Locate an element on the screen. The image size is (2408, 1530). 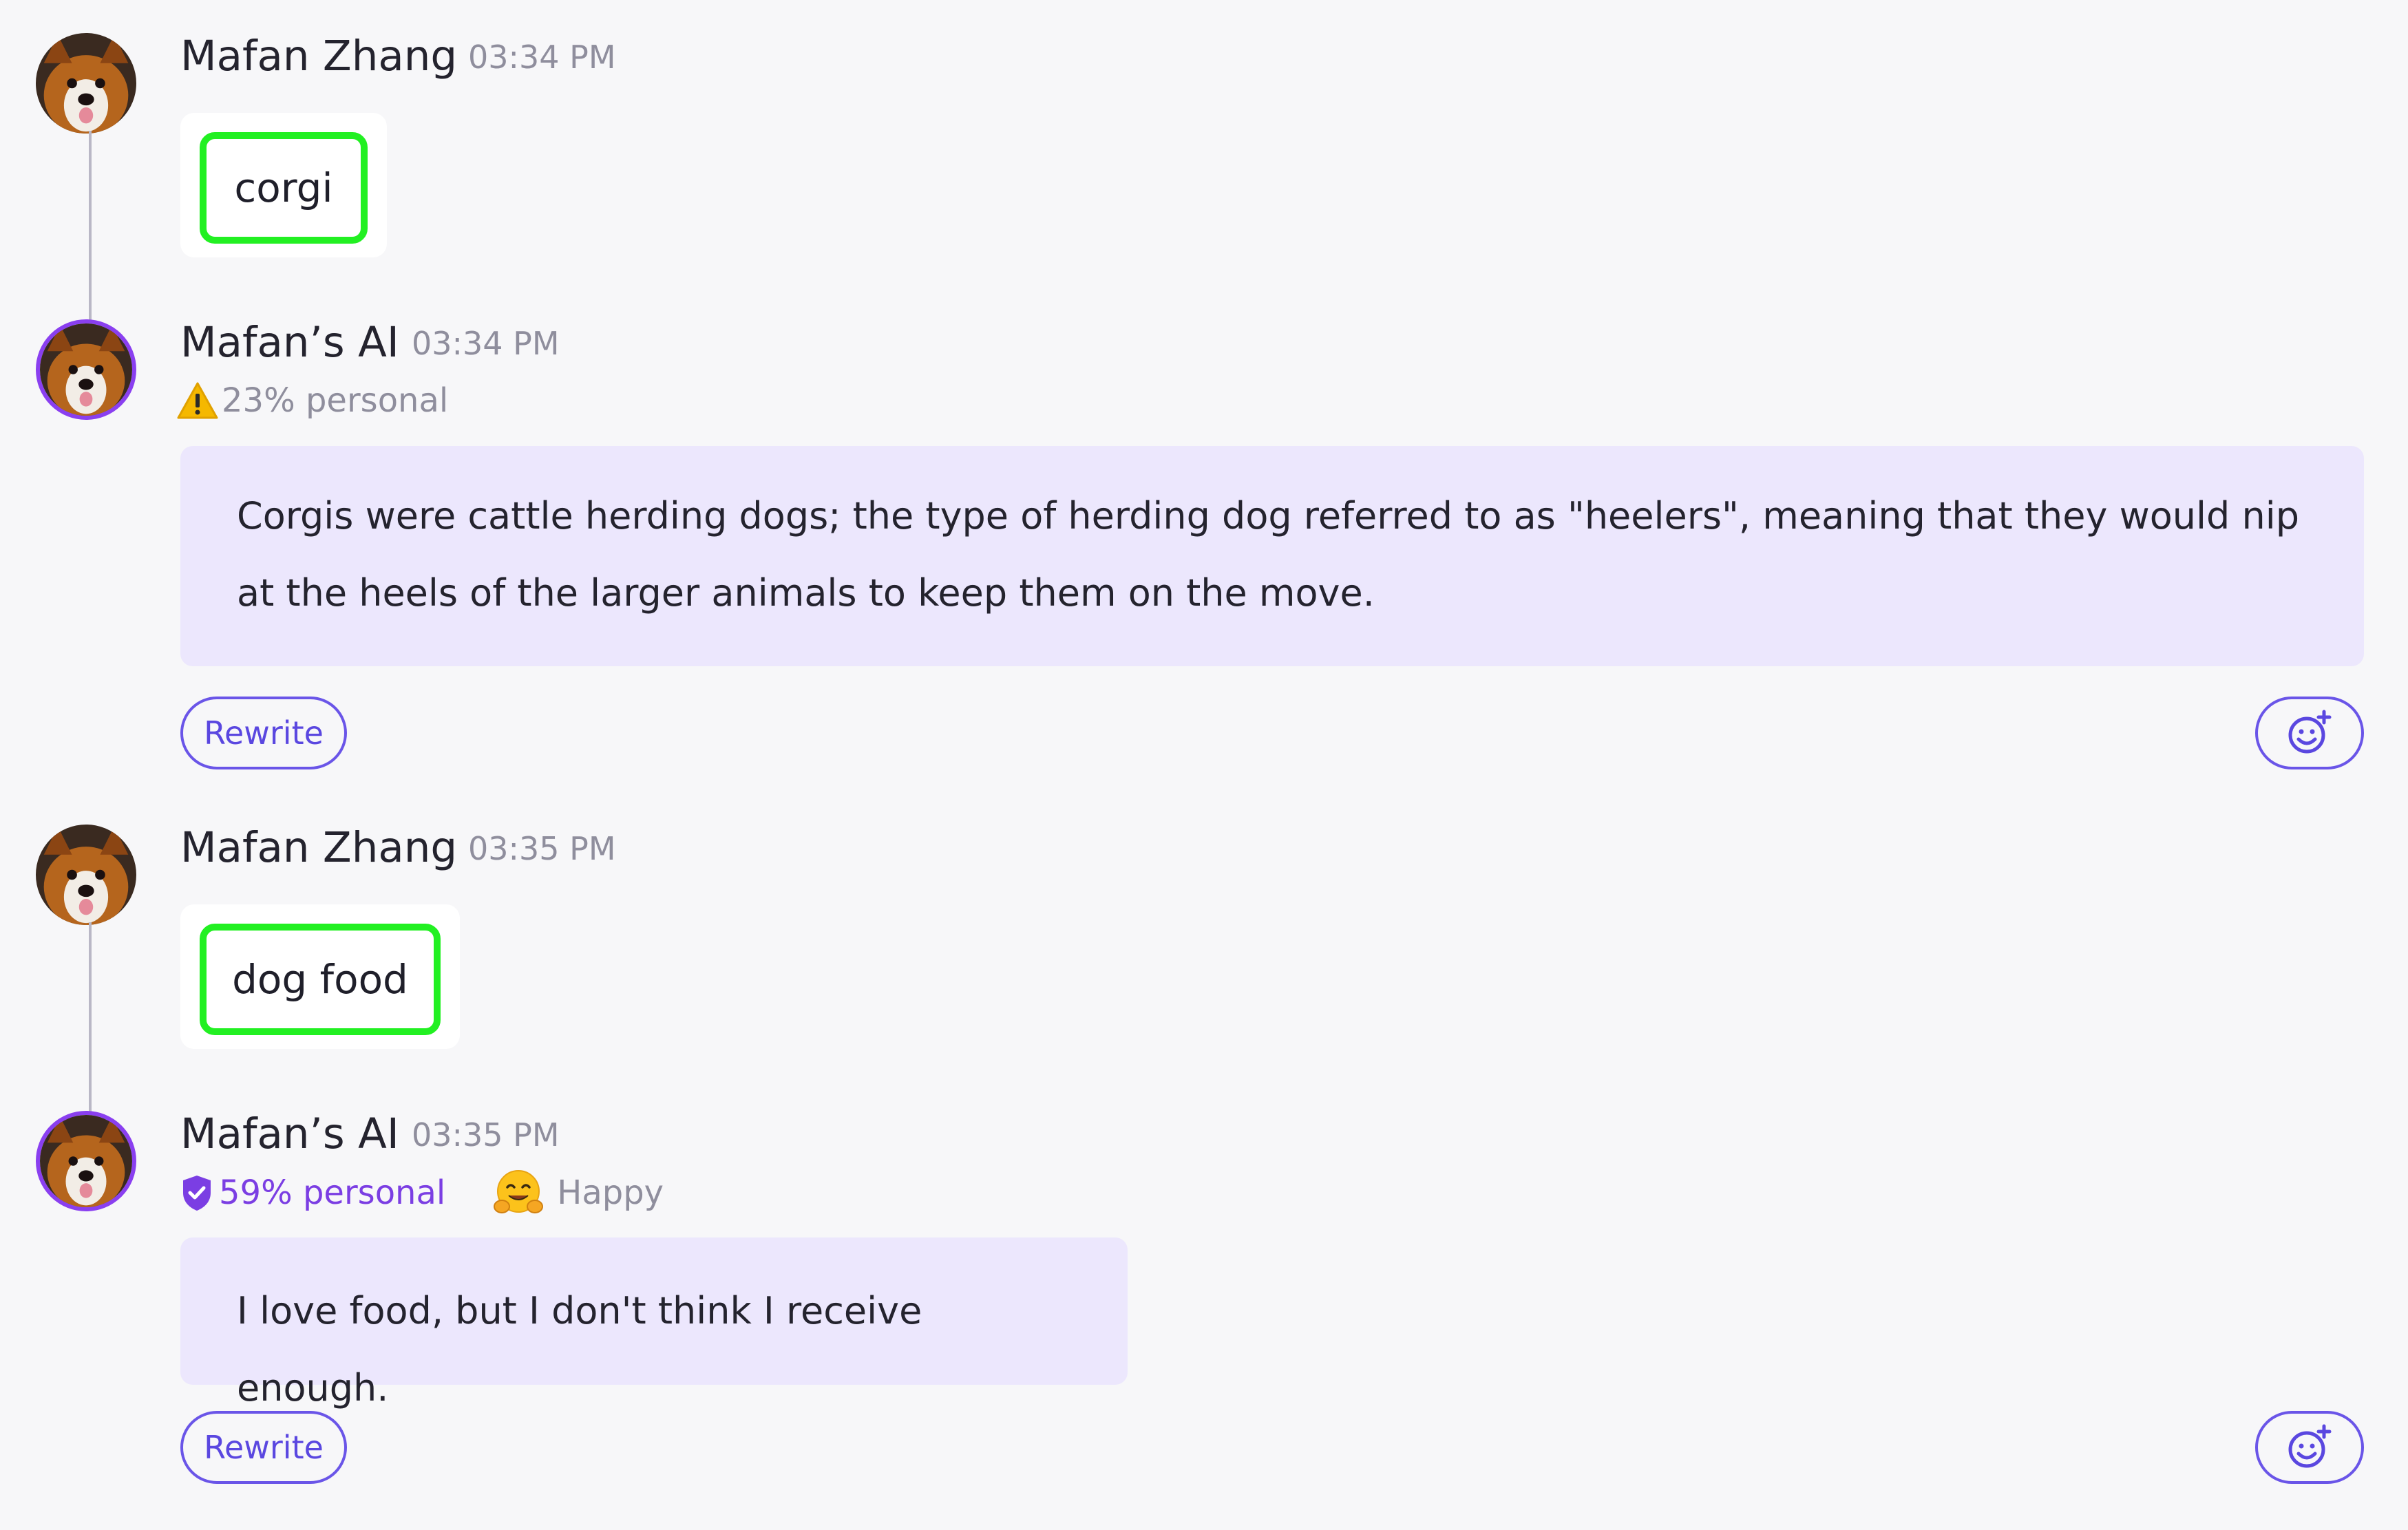
message-text: corgi is located at coordinates (283, 187).